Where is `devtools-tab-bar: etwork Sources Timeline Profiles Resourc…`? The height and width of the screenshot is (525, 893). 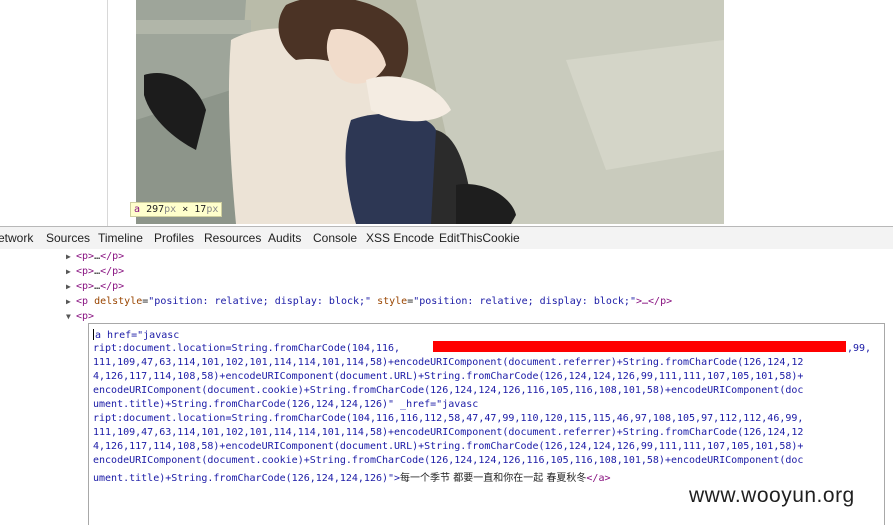
devtools-tab-bar: etwork Sources Timeline Profiles Resourc… is located at coordinates (446, 238).